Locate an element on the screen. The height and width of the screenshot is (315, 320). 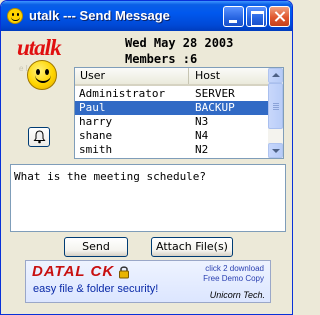
user-cell: smith is located at coordinates (96, 149).